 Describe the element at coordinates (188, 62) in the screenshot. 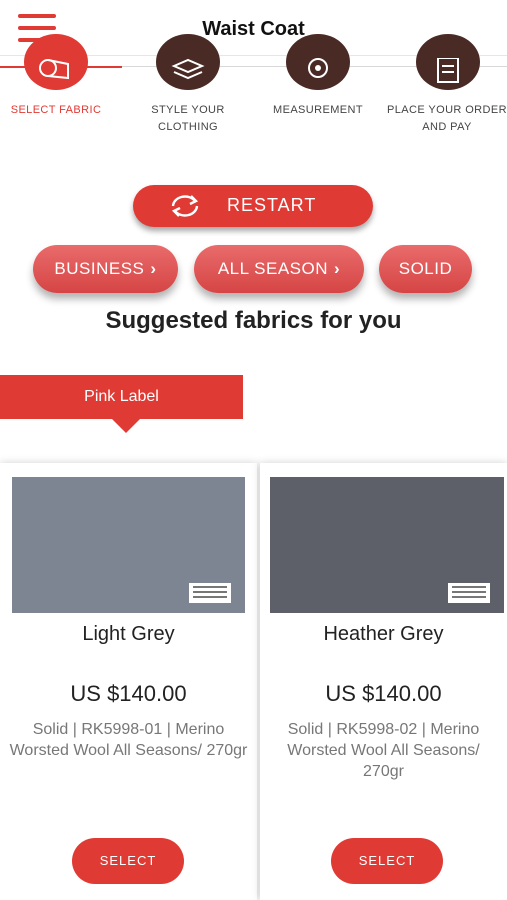

I see `fabric-layers-icon` at that location.